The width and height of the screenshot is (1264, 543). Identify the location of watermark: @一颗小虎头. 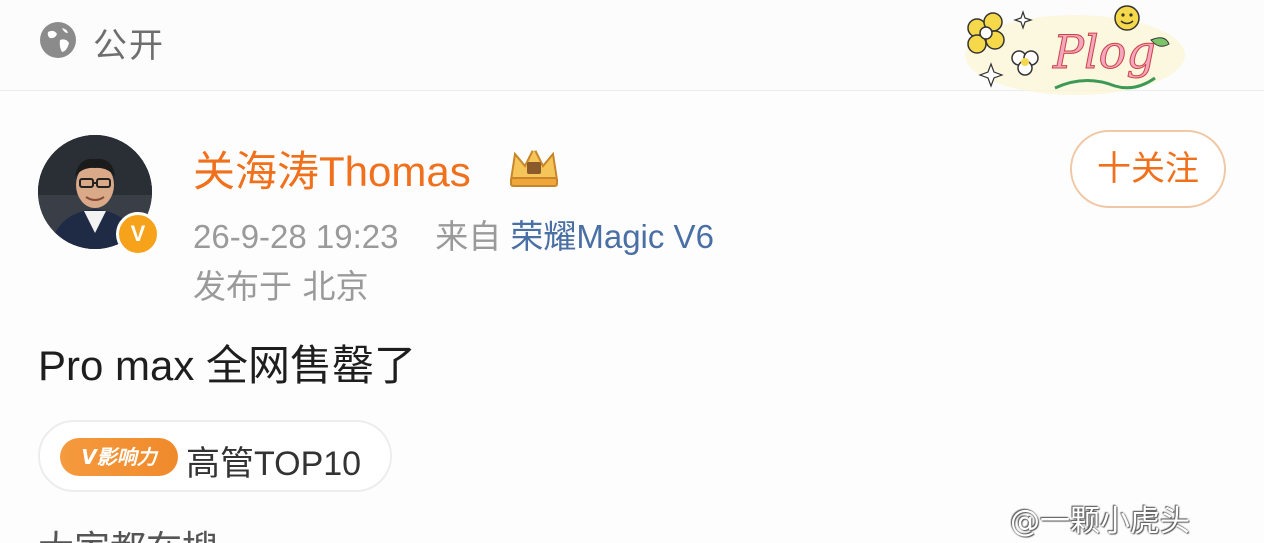
(1100, 521).